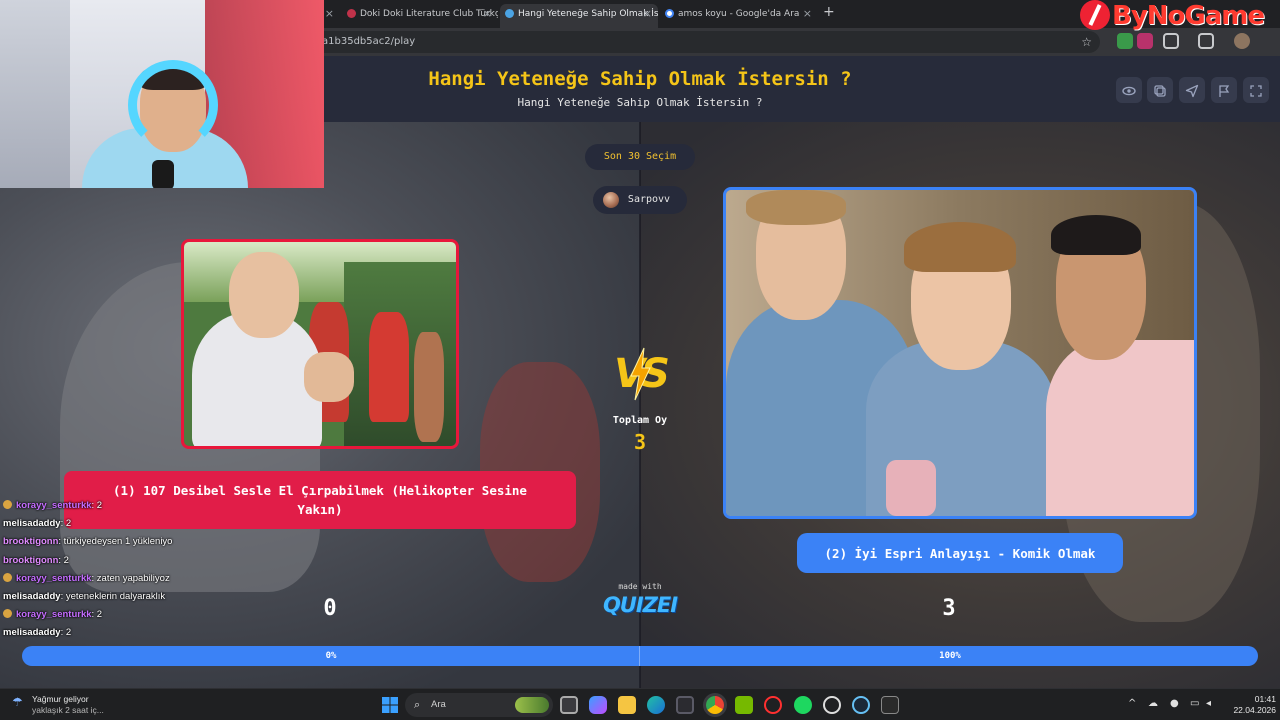 The image size is (1280, 720). Describe the element at coordinates (1132, 703) in the screenshot. I see `tray-chevron-icon: ^` at that location.